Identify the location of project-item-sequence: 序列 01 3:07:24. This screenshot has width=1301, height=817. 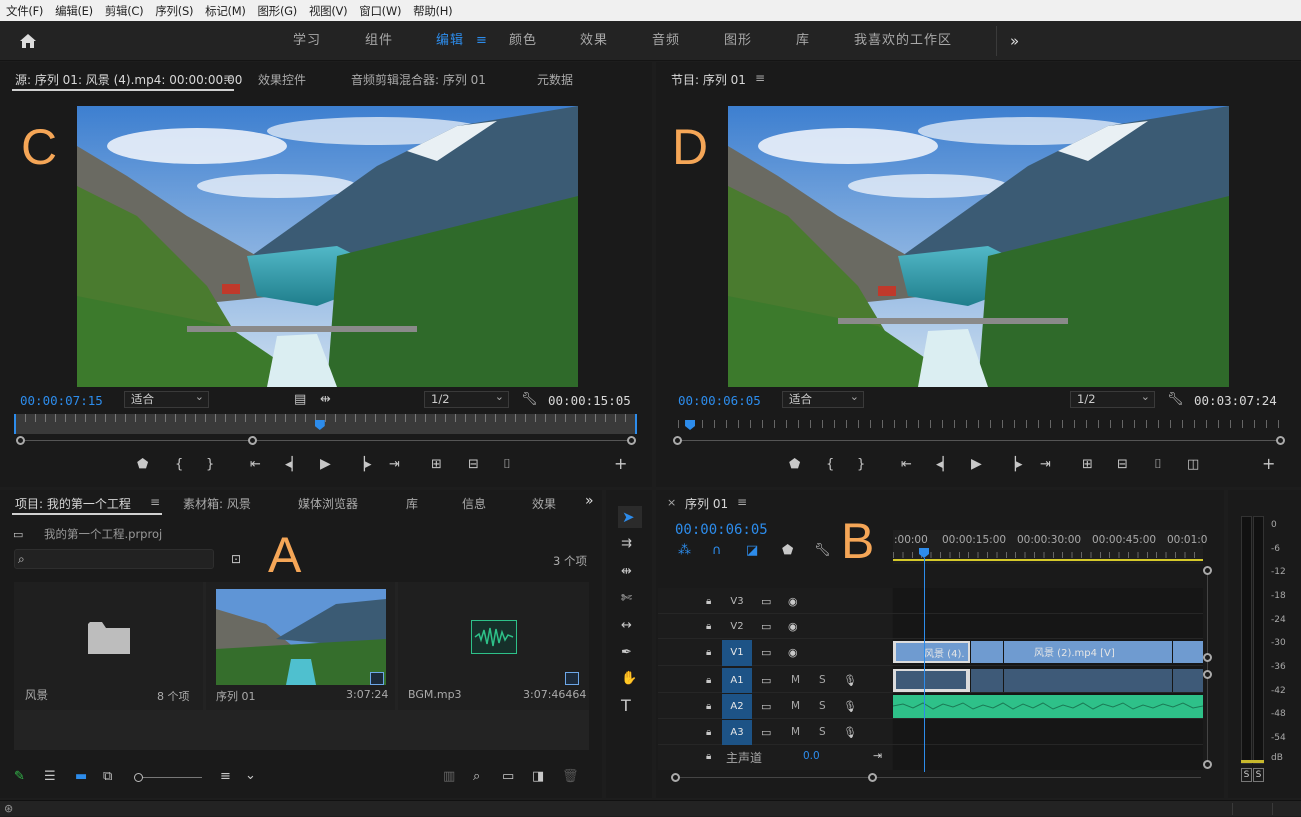
(300, 646).